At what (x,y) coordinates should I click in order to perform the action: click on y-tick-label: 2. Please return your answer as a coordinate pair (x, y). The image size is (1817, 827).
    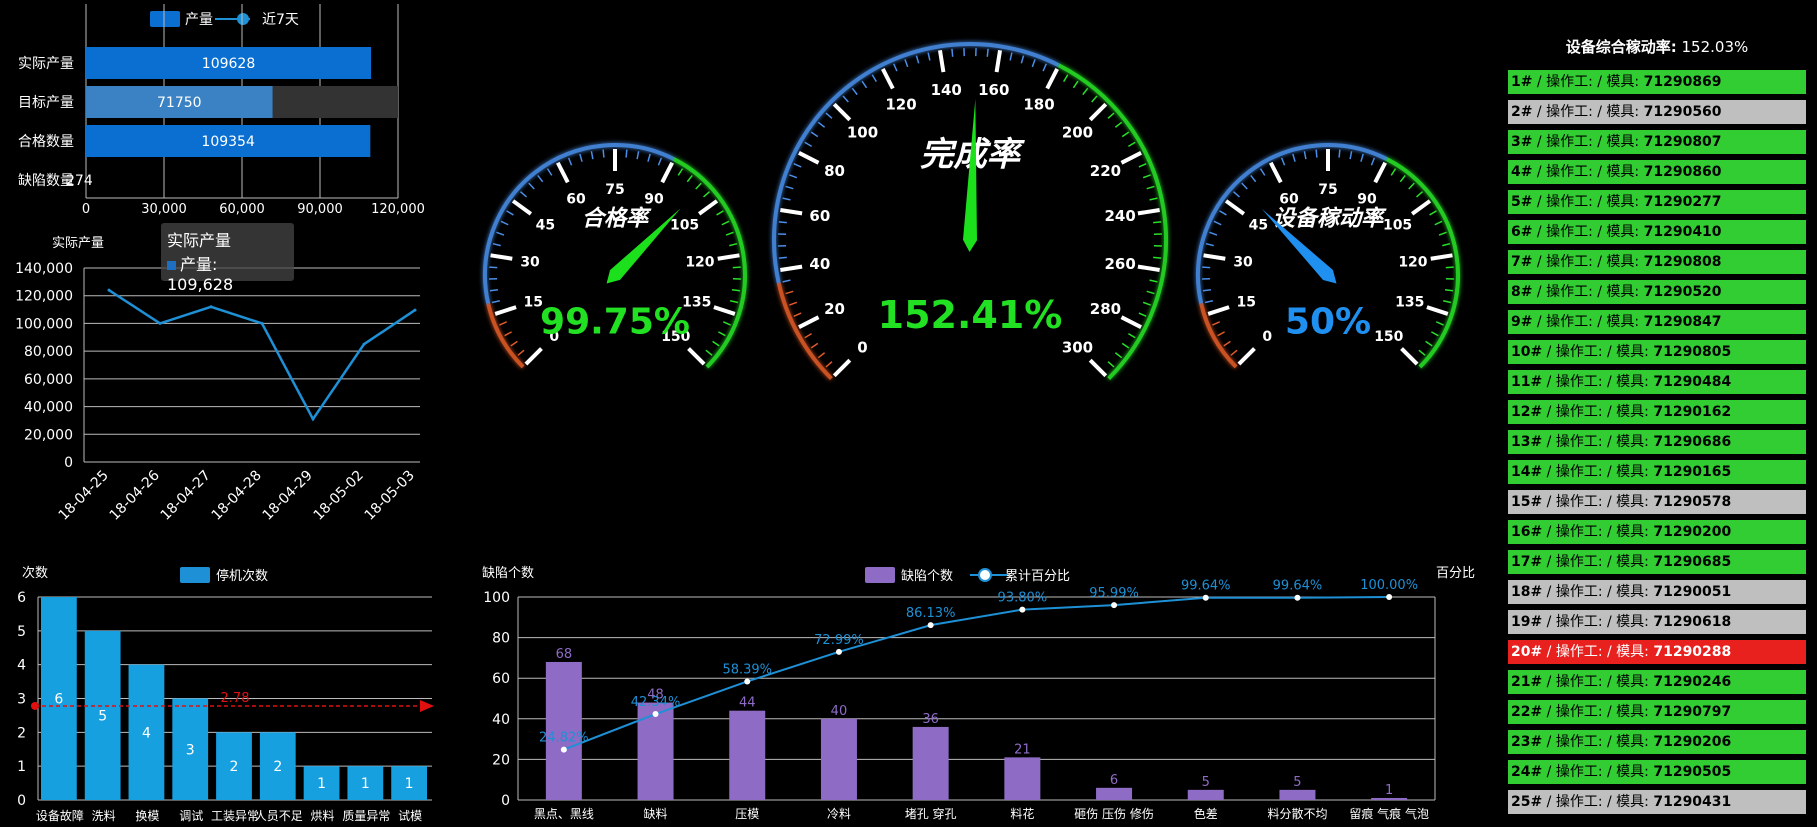
    Looking at the image, I should click on (21, 733).